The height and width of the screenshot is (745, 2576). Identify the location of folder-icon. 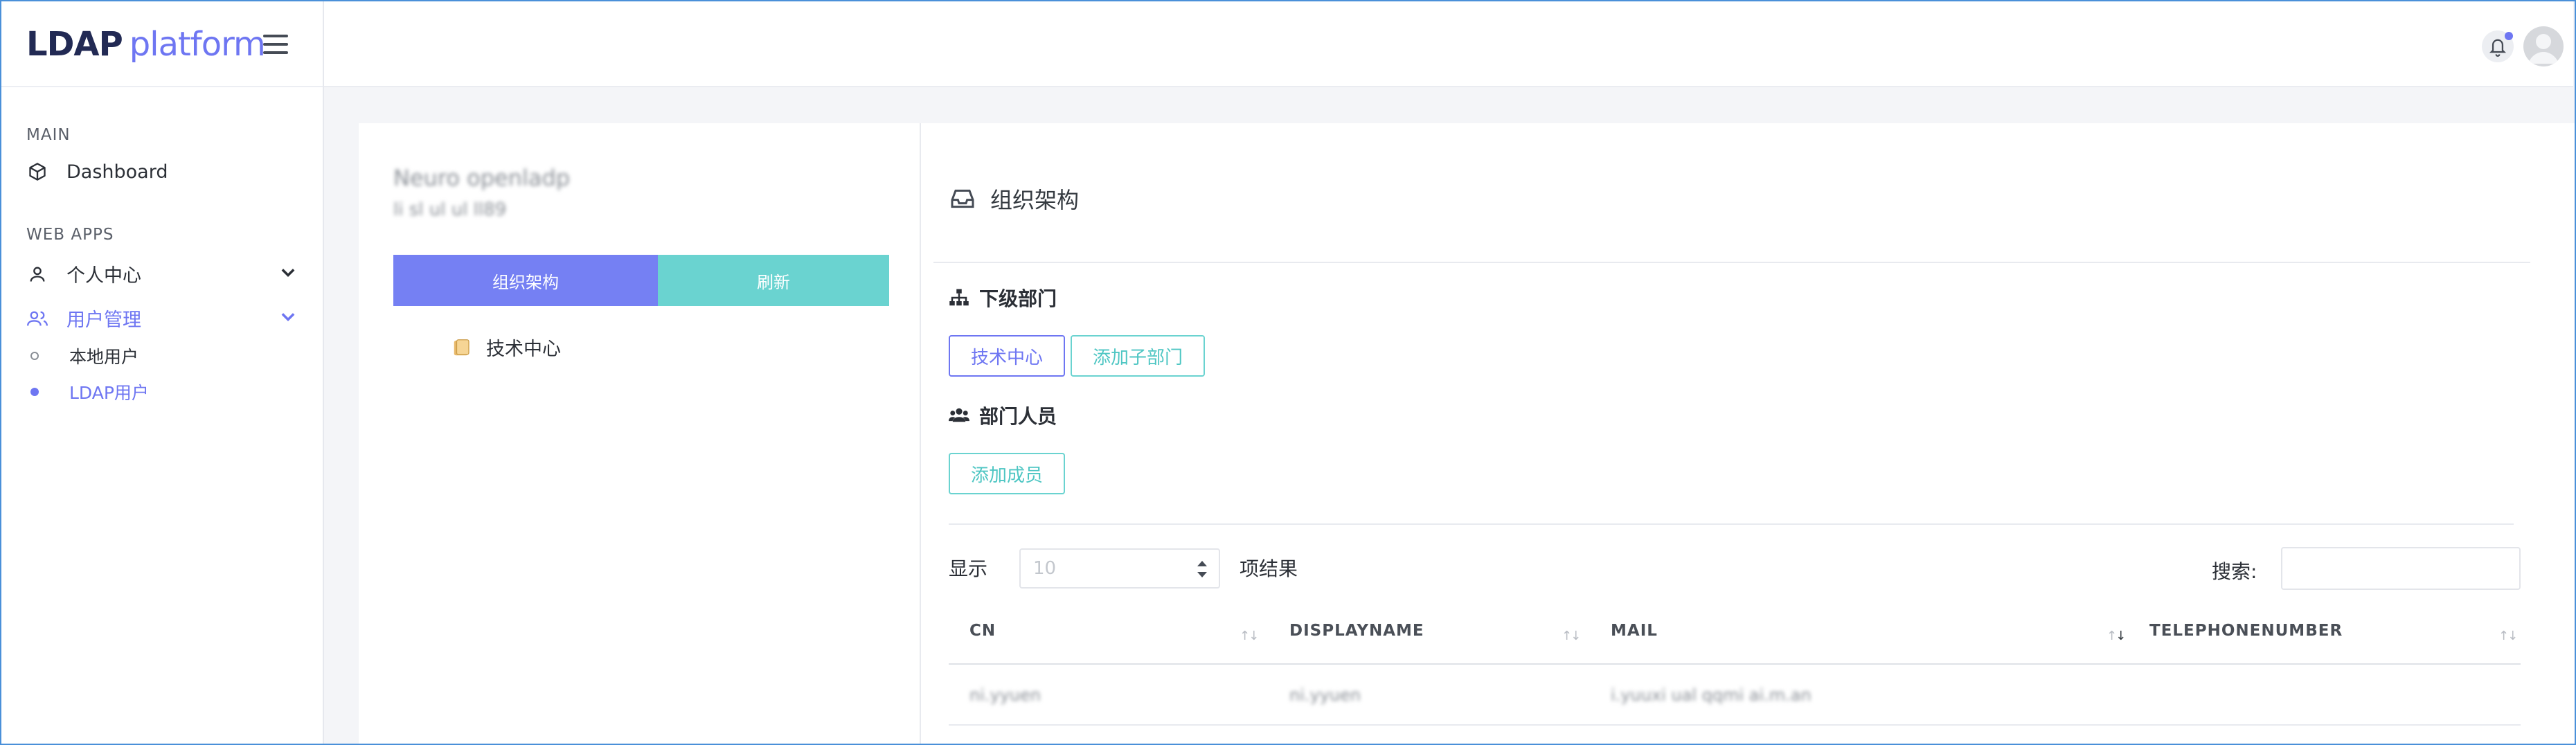
(462, 347).